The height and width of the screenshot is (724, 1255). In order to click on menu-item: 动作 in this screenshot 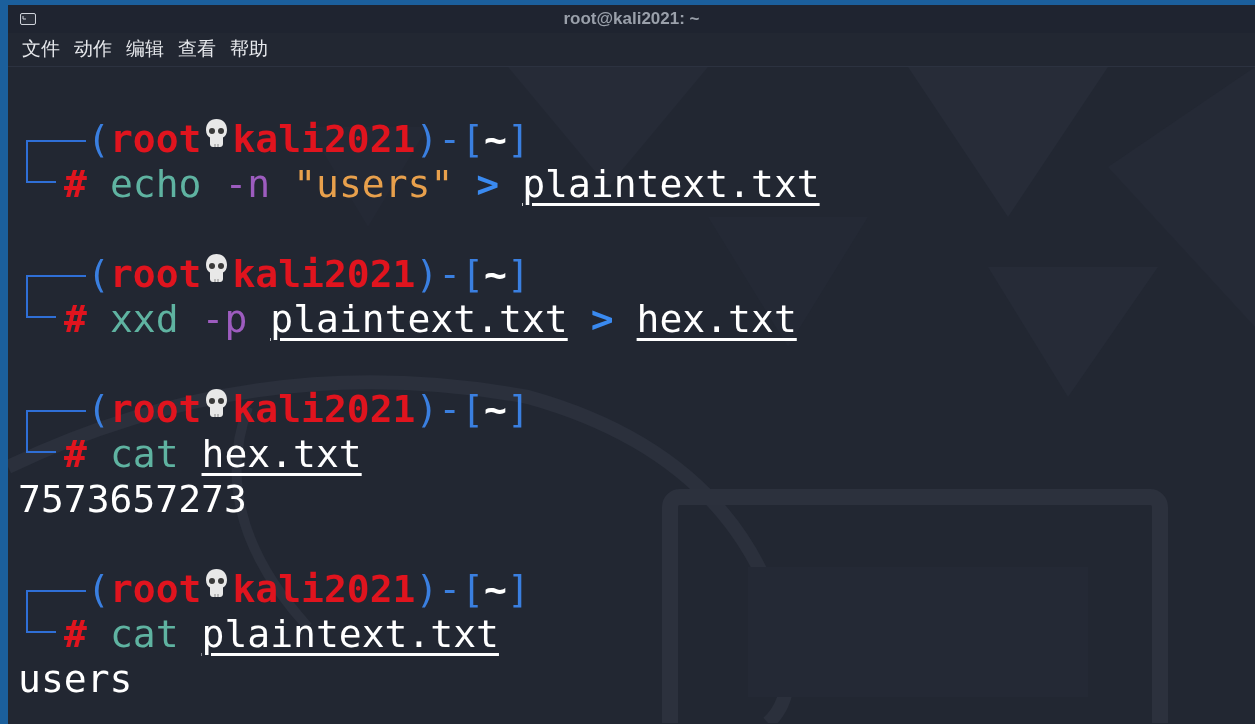, I will do `click(93, 49)`.